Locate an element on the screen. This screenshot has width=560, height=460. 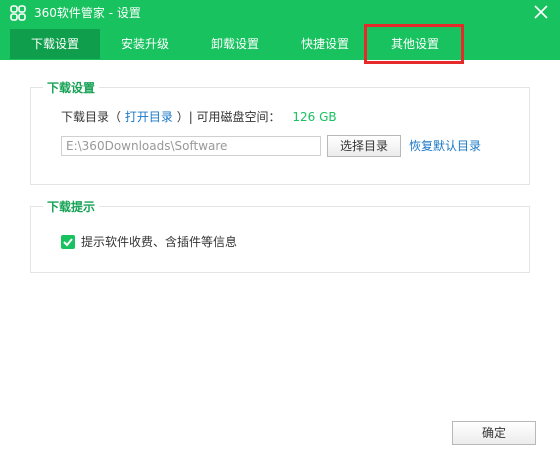
free-space-label: ）| 可用磁盘空间： is located at coordinates (228, 117).